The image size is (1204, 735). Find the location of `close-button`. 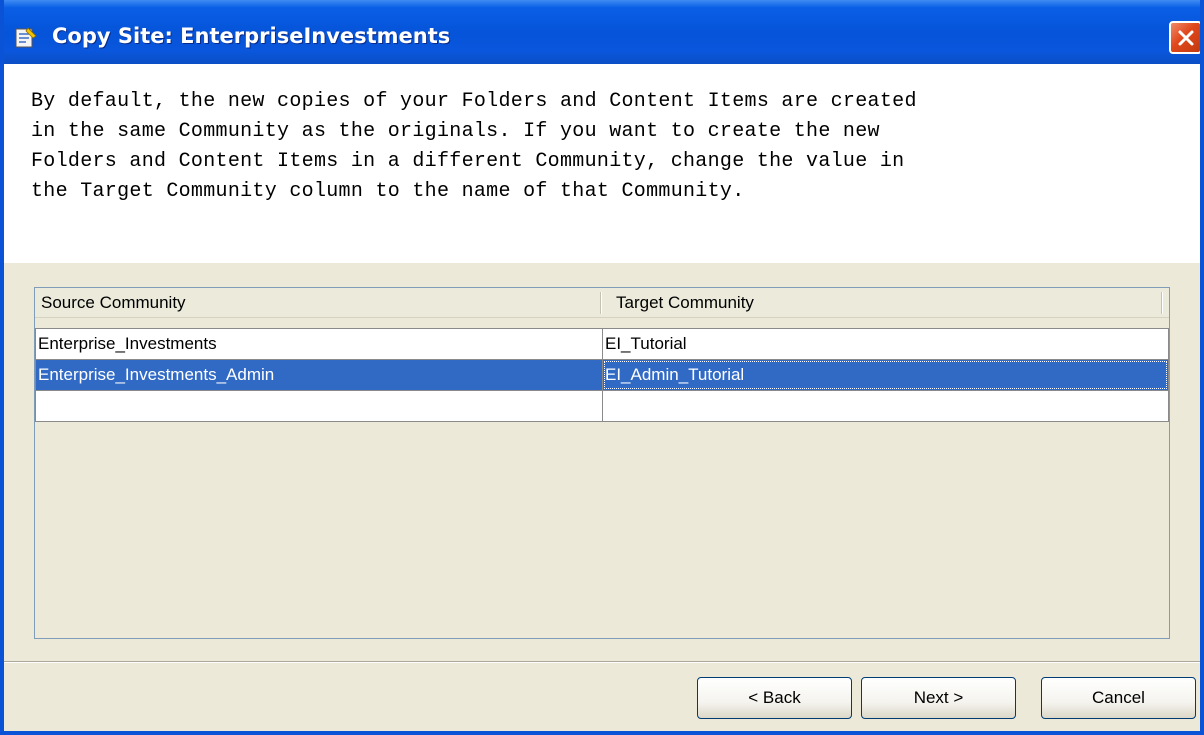

close-button is located at coordinates (1184, 37).